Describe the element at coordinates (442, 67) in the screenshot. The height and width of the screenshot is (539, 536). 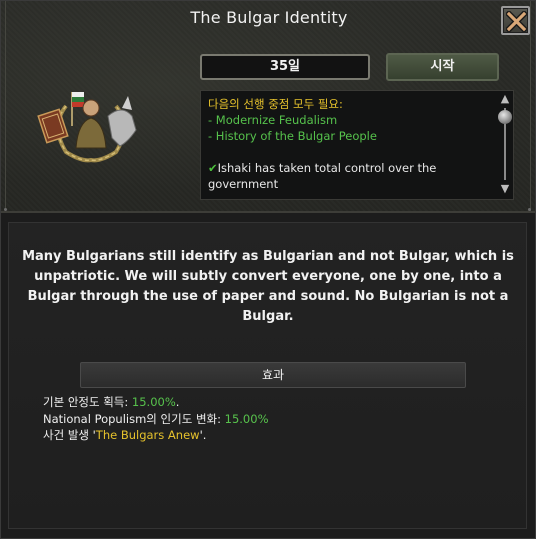
I see `start-button: 시작` at that location.